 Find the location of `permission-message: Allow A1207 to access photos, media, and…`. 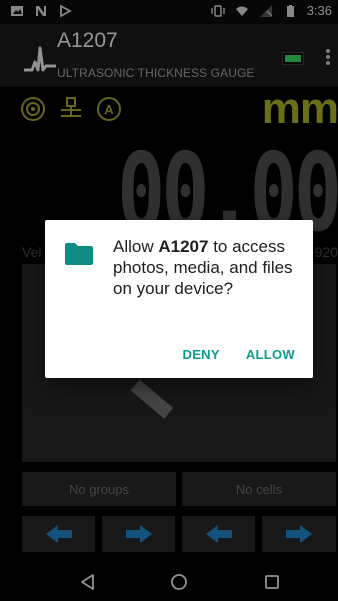

permission-message: Allow A1207 to access photos, media, and… is located at coordinates (208, 267).